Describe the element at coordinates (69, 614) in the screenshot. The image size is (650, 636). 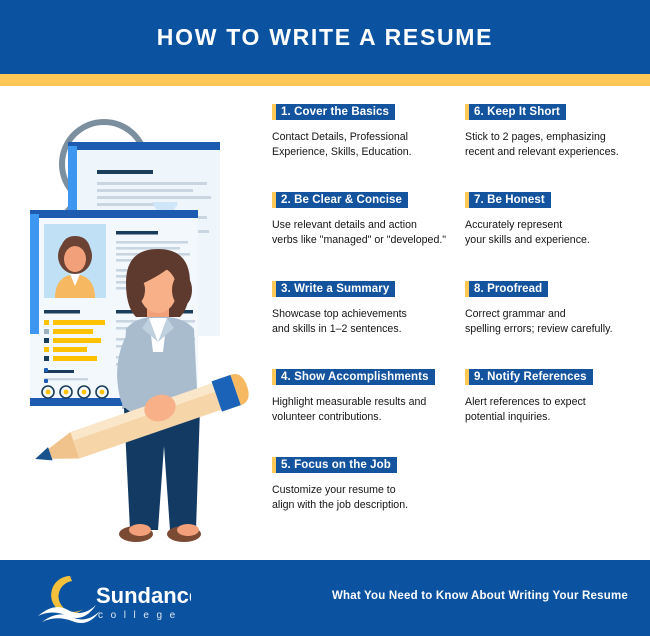
I see `wave-icon` at that location.